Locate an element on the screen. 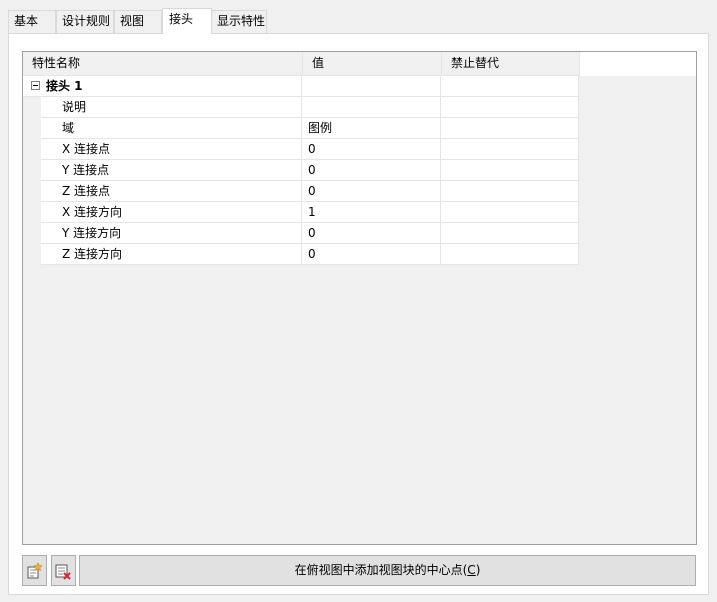 This screenshot has height=602, width=717. group-value-cell is located at coordinates (371, 86).